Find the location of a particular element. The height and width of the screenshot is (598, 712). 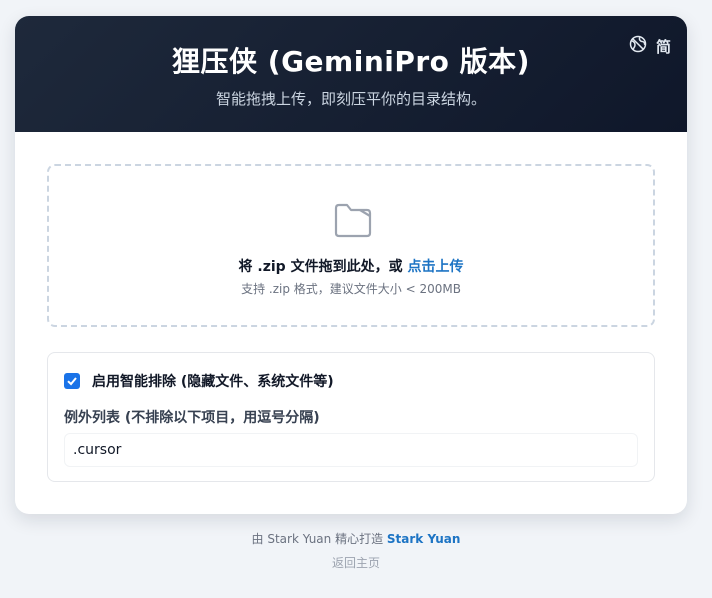

folder-icon is located at coordinates (353, 220).